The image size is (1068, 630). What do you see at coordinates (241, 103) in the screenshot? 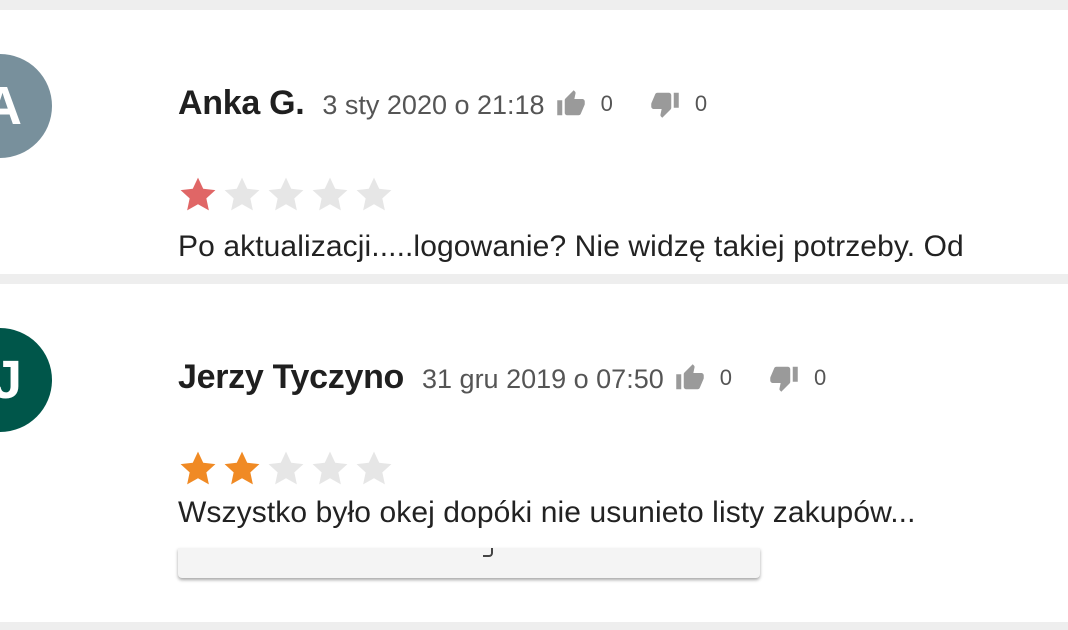
I see `review-author: Anka G.` at bounding box center [241, 103].